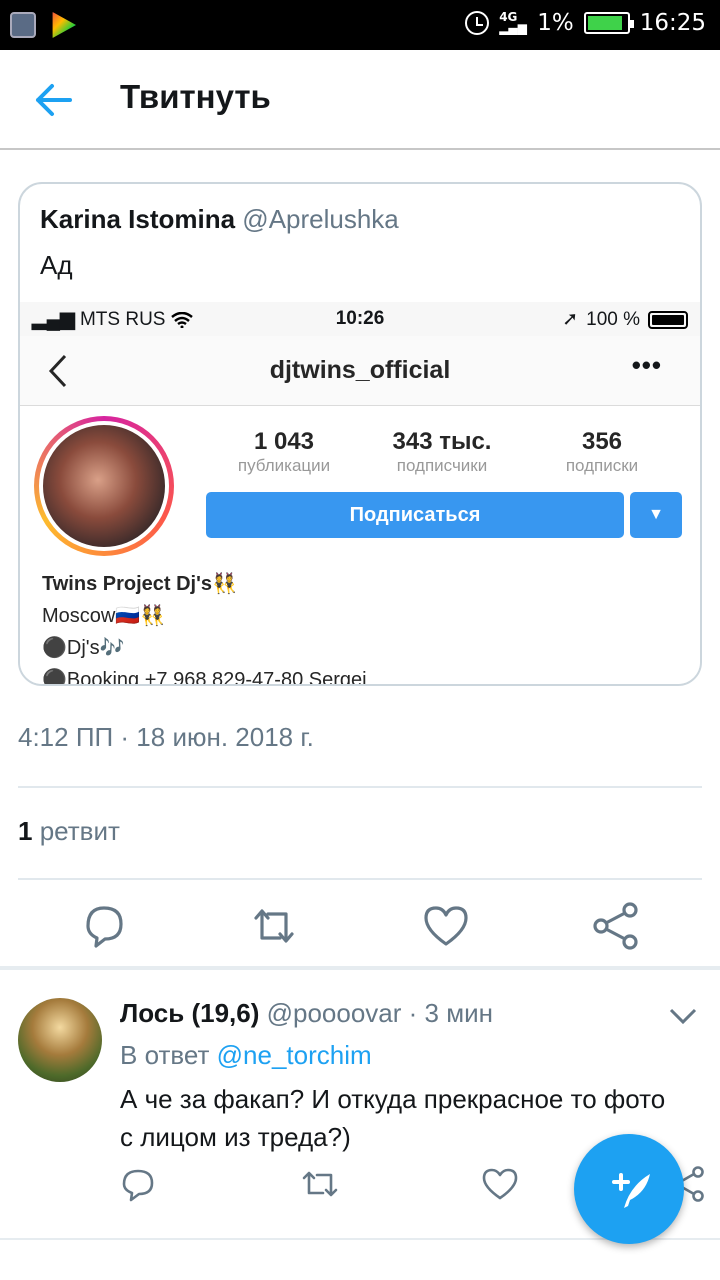 The image size is (720, 1280). Describe the element at coordinates (138, 219) in the screenshot. I see `quoted-author-name: Karina Istomina` at that location.